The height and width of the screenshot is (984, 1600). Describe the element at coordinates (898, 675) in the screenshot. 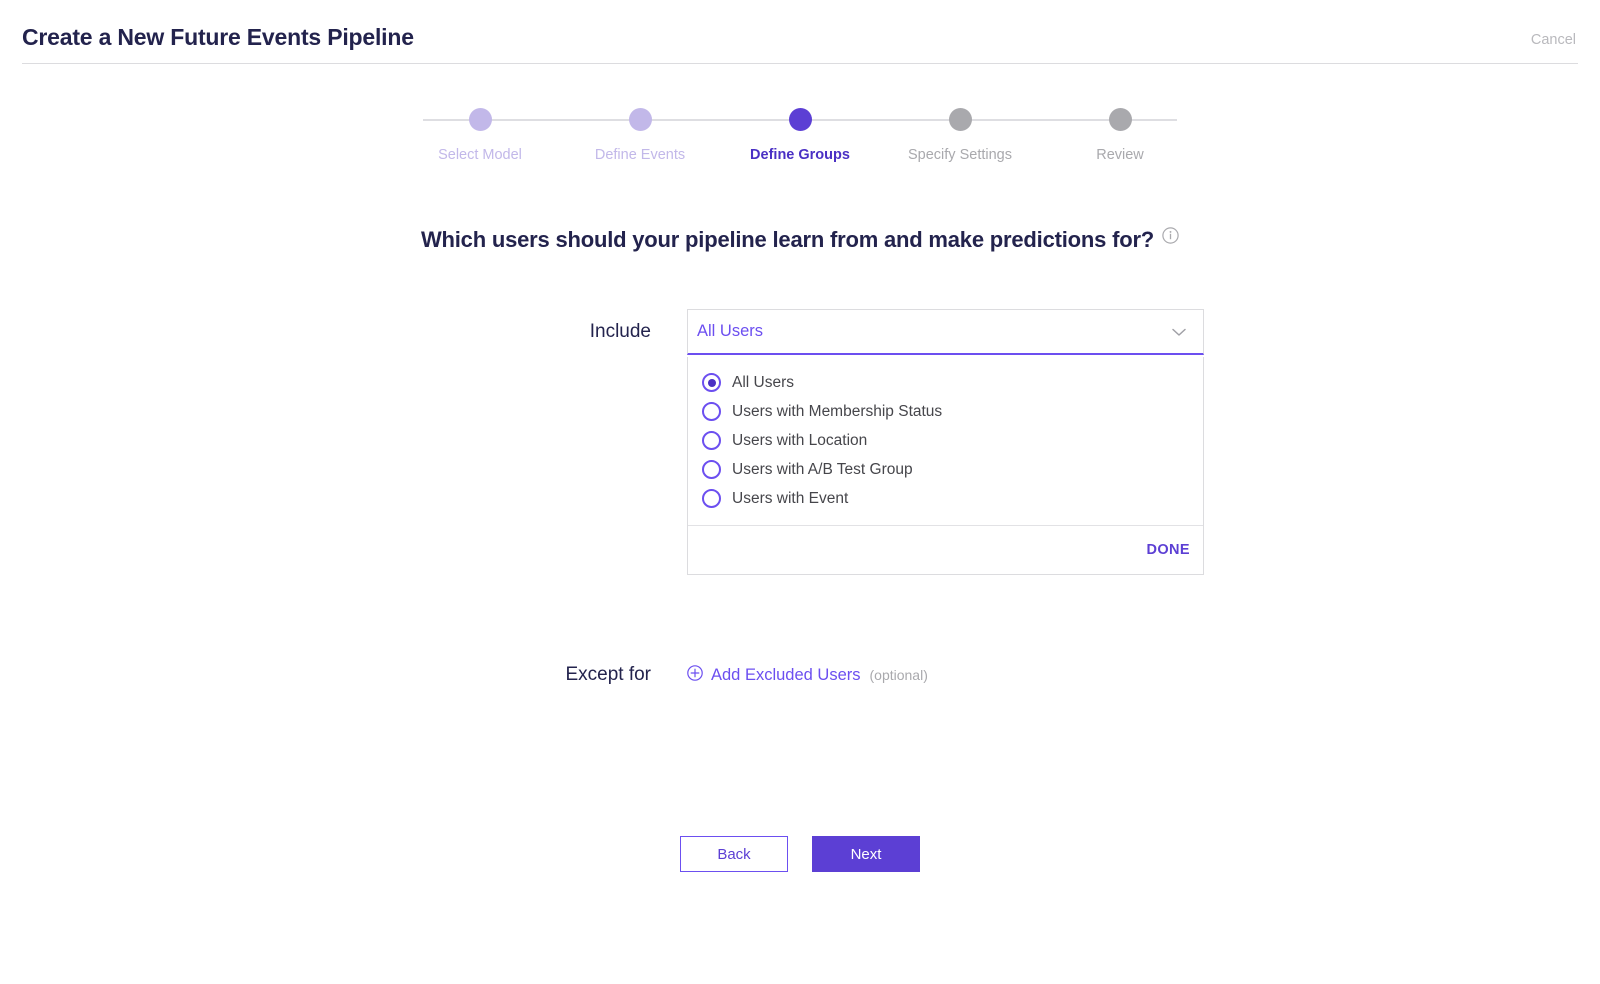

I see `optional-label: (optional)` at that location.